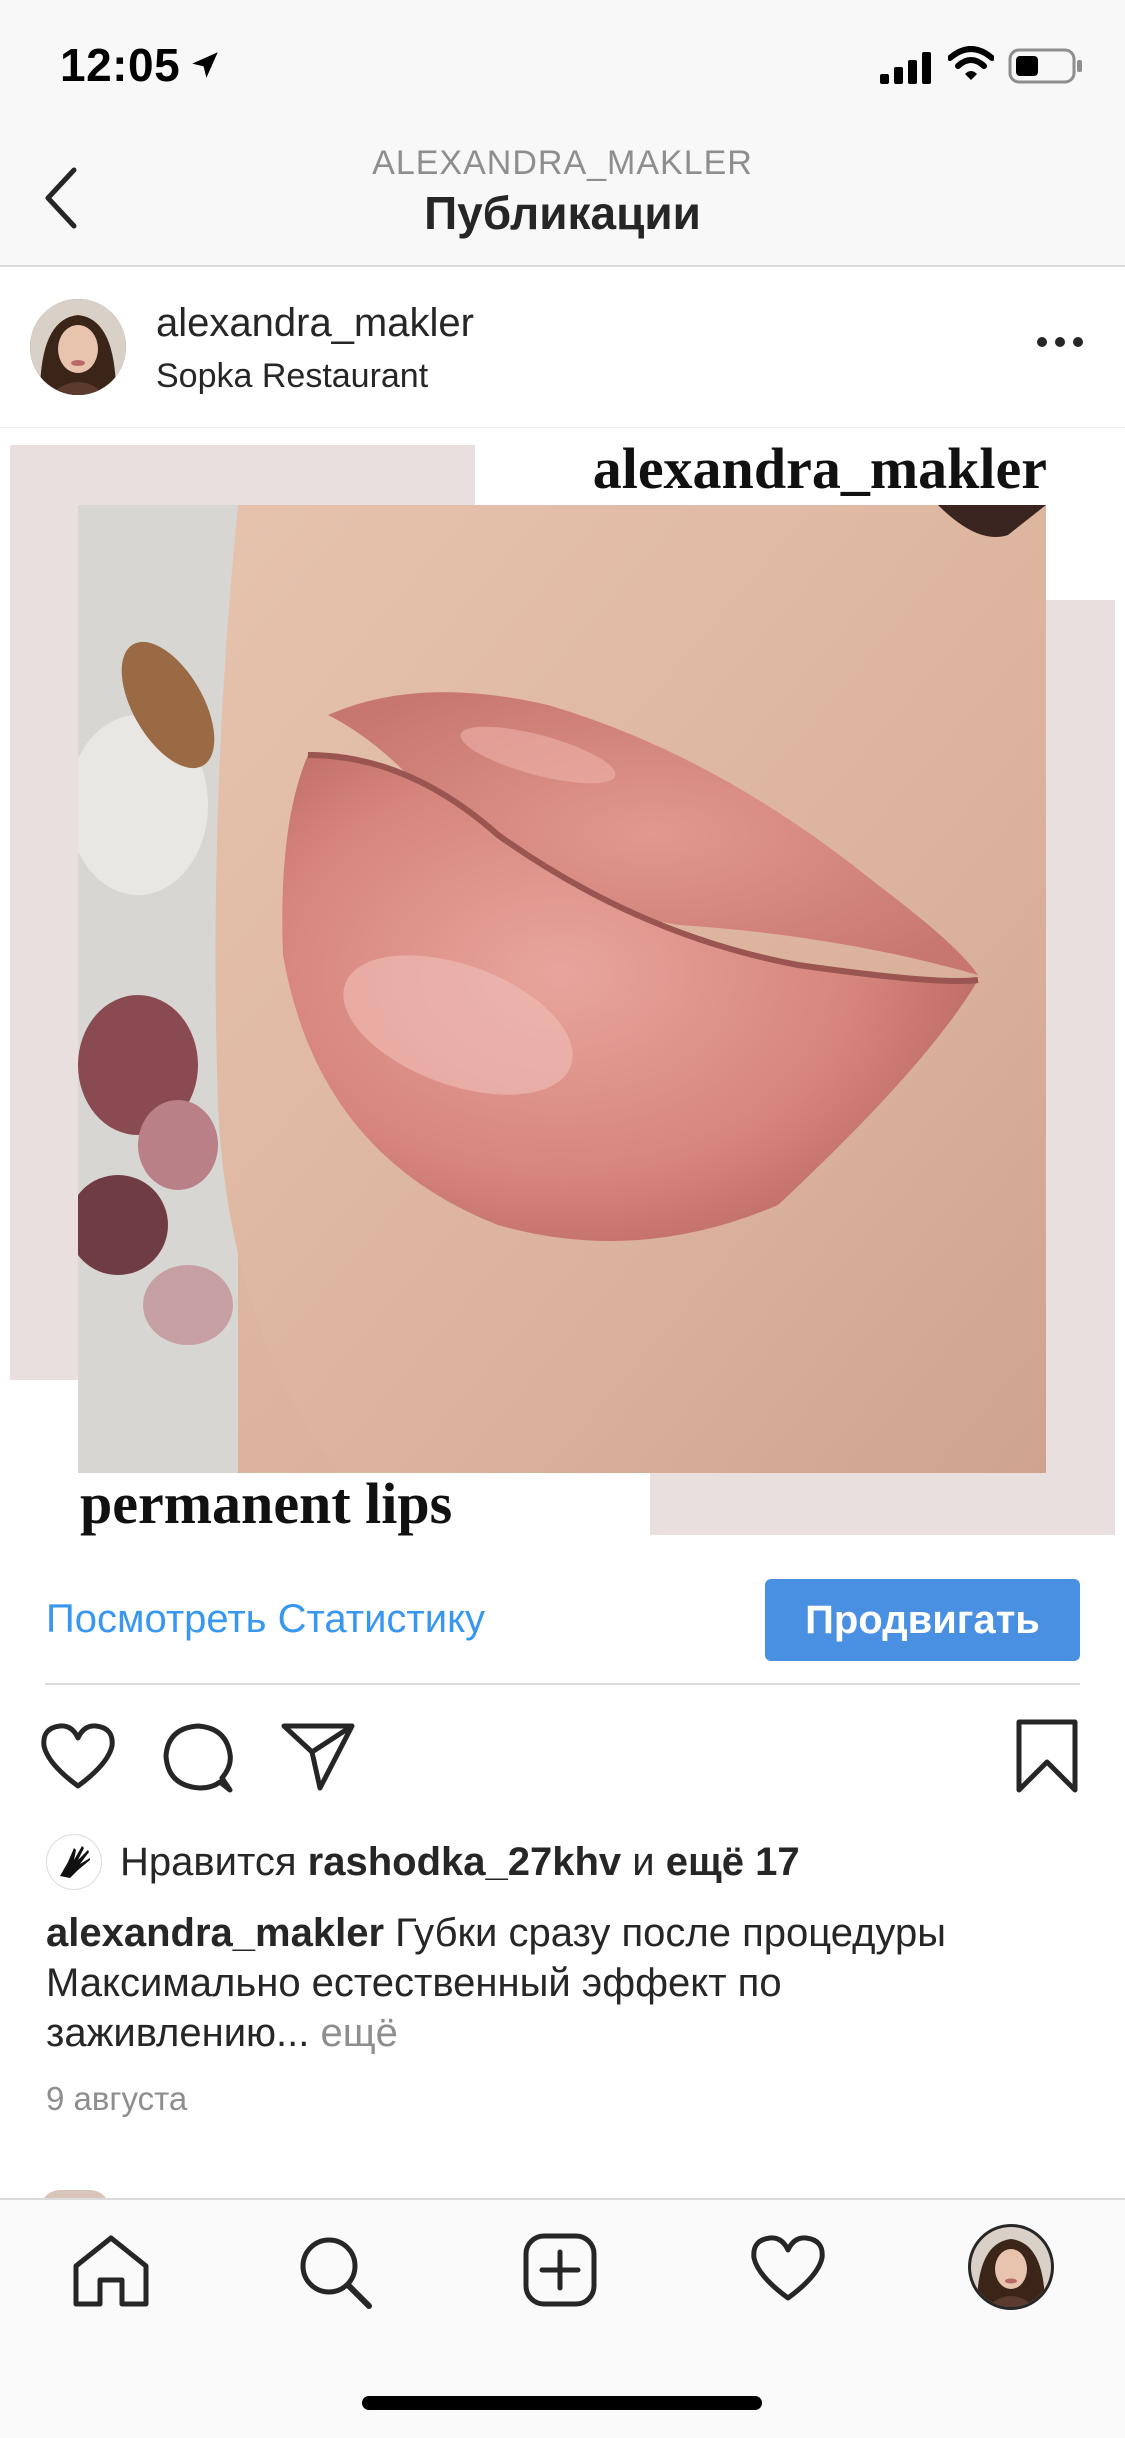  Describe the element at coordinates (1047, 1756) in the screenshot. I see `bookmark-icon` at that location.